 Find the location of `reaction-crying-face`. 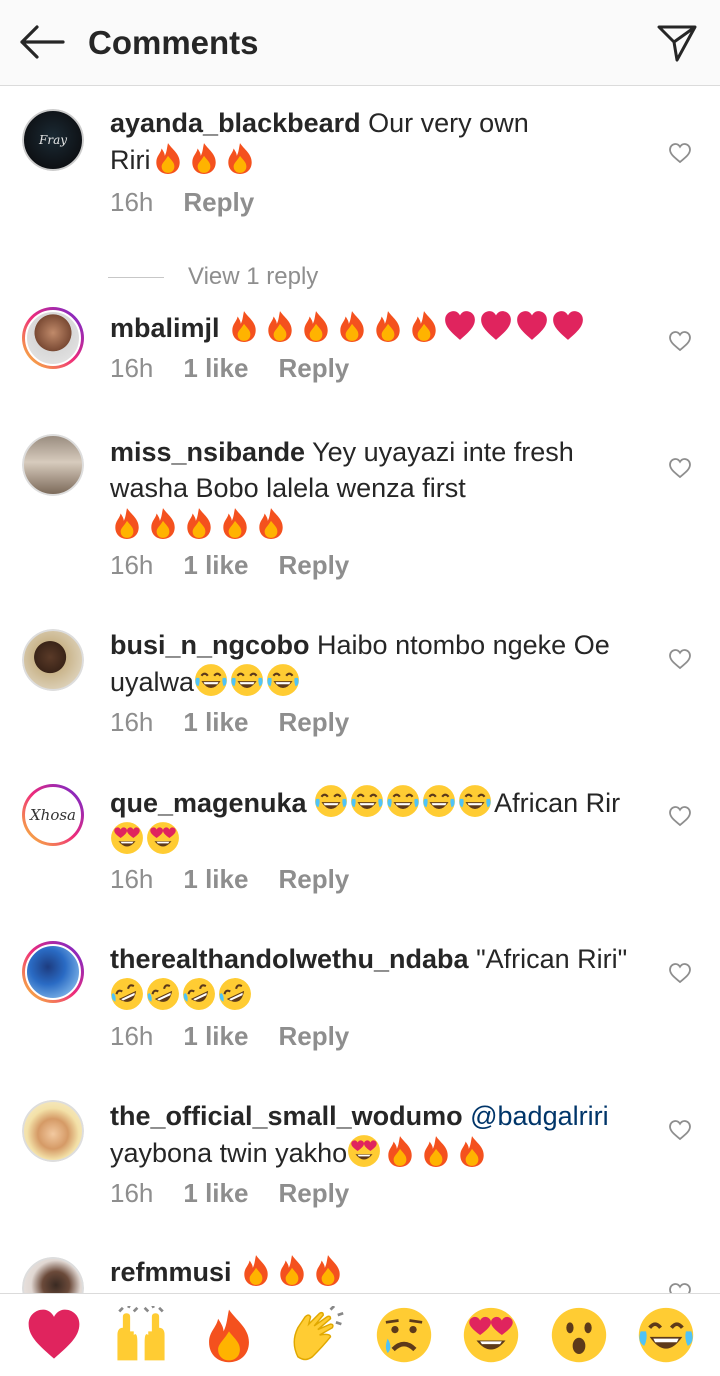

reaction-crying-face is located at coordinates (404, 1335).